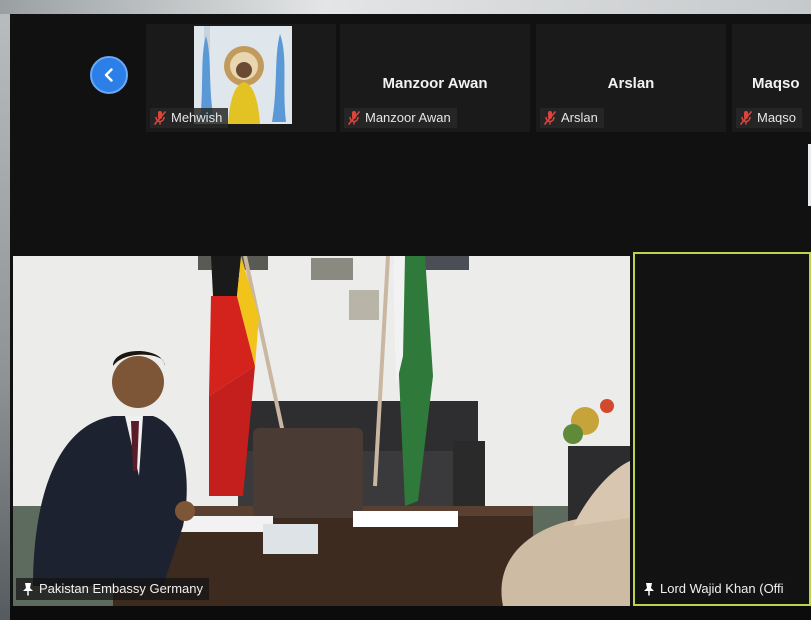  What do you see at coordinates (776, 83) in the screenshot?
I see `participant-display-name: Maqso` at bounding box center [776, 83].